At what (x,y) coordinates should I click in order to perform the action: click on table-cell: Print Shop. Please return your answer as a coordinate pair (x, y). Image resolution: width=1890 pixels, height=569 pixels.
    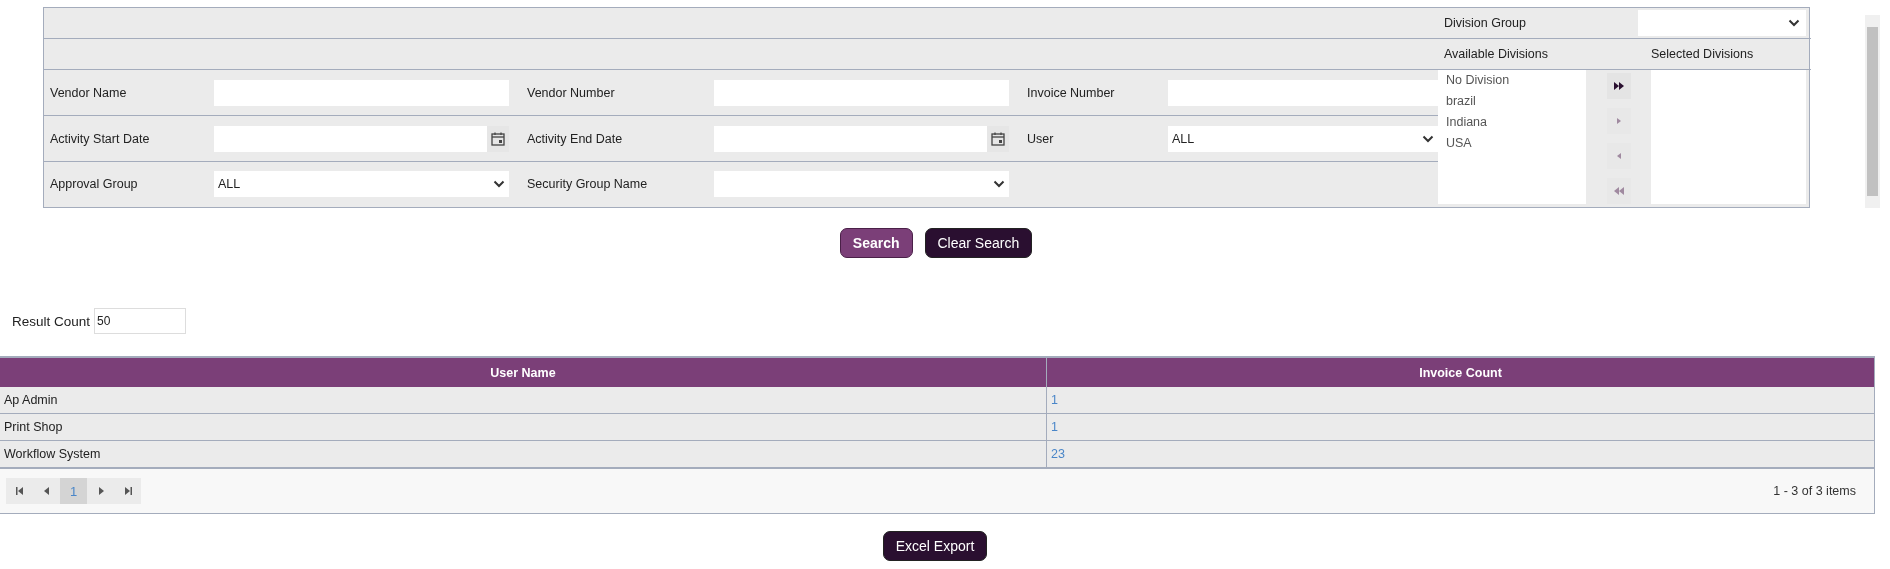
    Looking at the image, I should click on (523, 427).